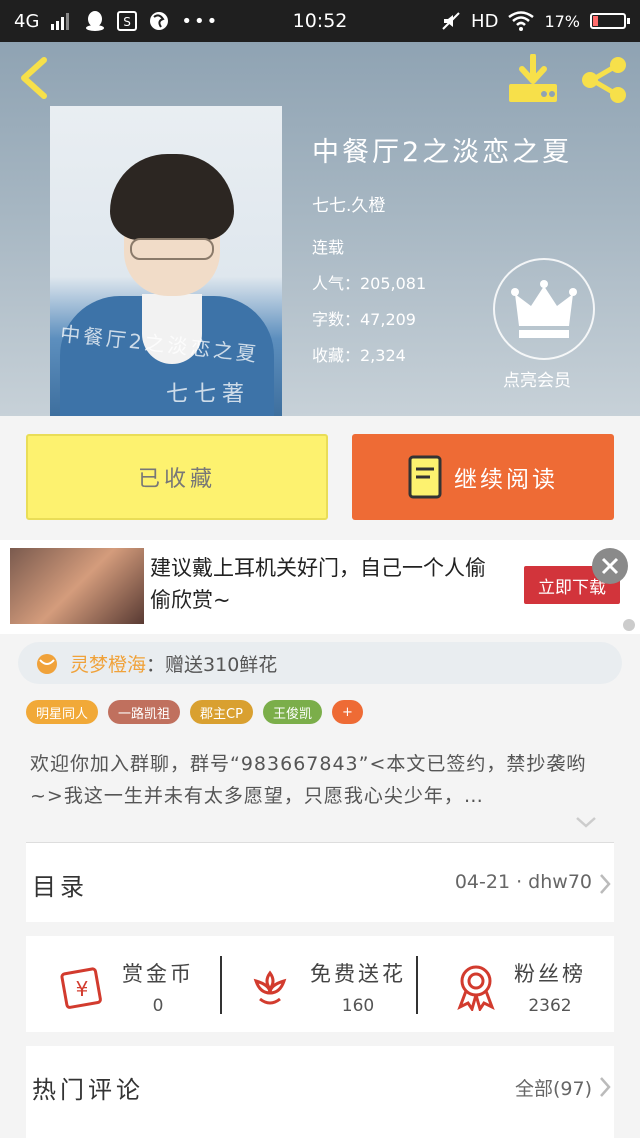  I want to click on share-icon, so click(604, 80).